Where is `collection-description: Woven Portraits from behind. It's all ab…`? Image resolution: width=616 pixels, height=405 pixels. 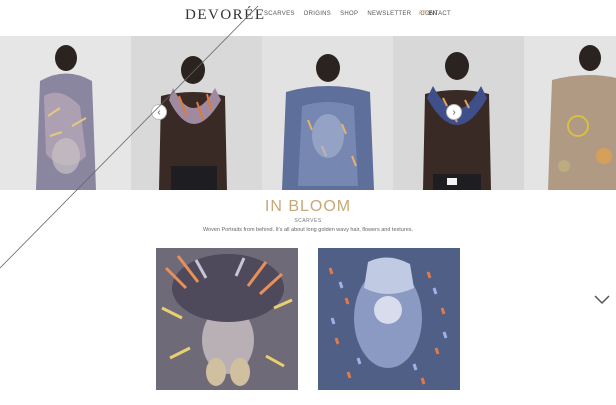 collection-description: Woven Portraits from behind. It's all ab… is located at coordinates (308, 230).